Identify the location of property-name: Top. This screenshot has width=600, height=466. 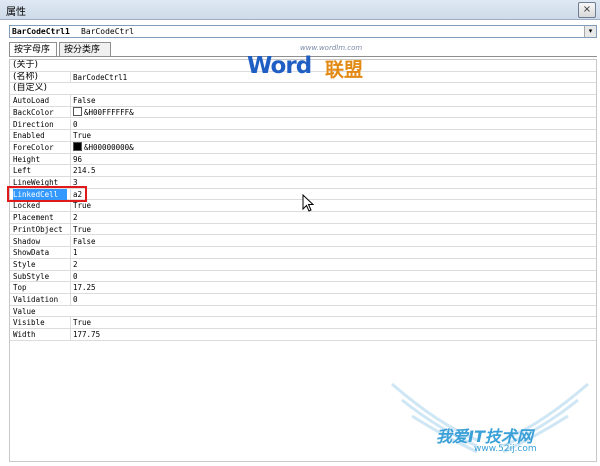
(20, 288).